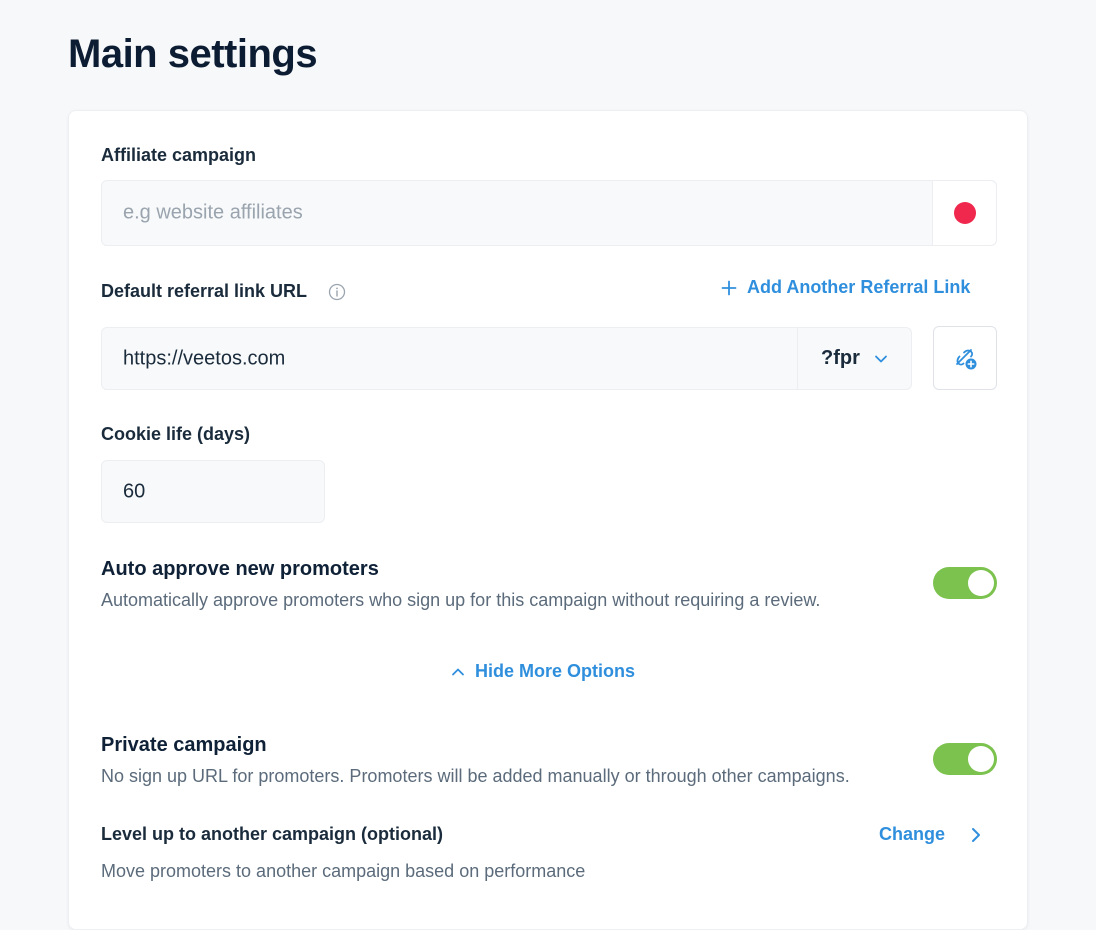 The image size is (1096, 930). What do you see at coordinates (881, 358) in the screenshot?
I see `chevron-down-icon` at bounding box center [881, 358].